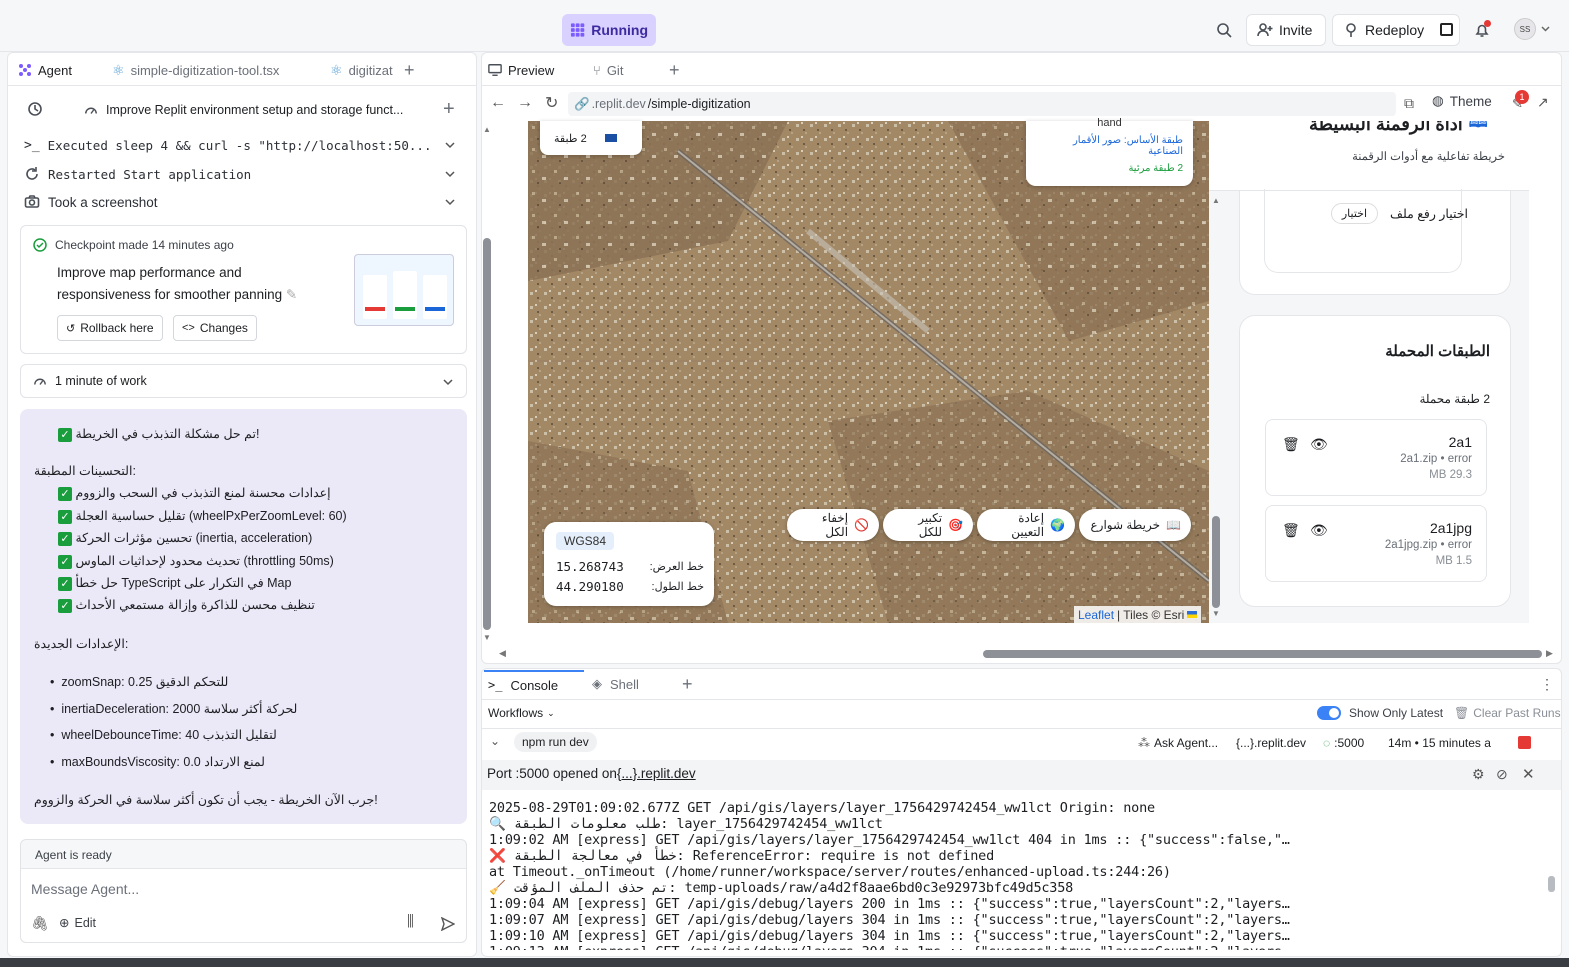  I want to click on devices-icon: ⧉, so click(1409, 103).